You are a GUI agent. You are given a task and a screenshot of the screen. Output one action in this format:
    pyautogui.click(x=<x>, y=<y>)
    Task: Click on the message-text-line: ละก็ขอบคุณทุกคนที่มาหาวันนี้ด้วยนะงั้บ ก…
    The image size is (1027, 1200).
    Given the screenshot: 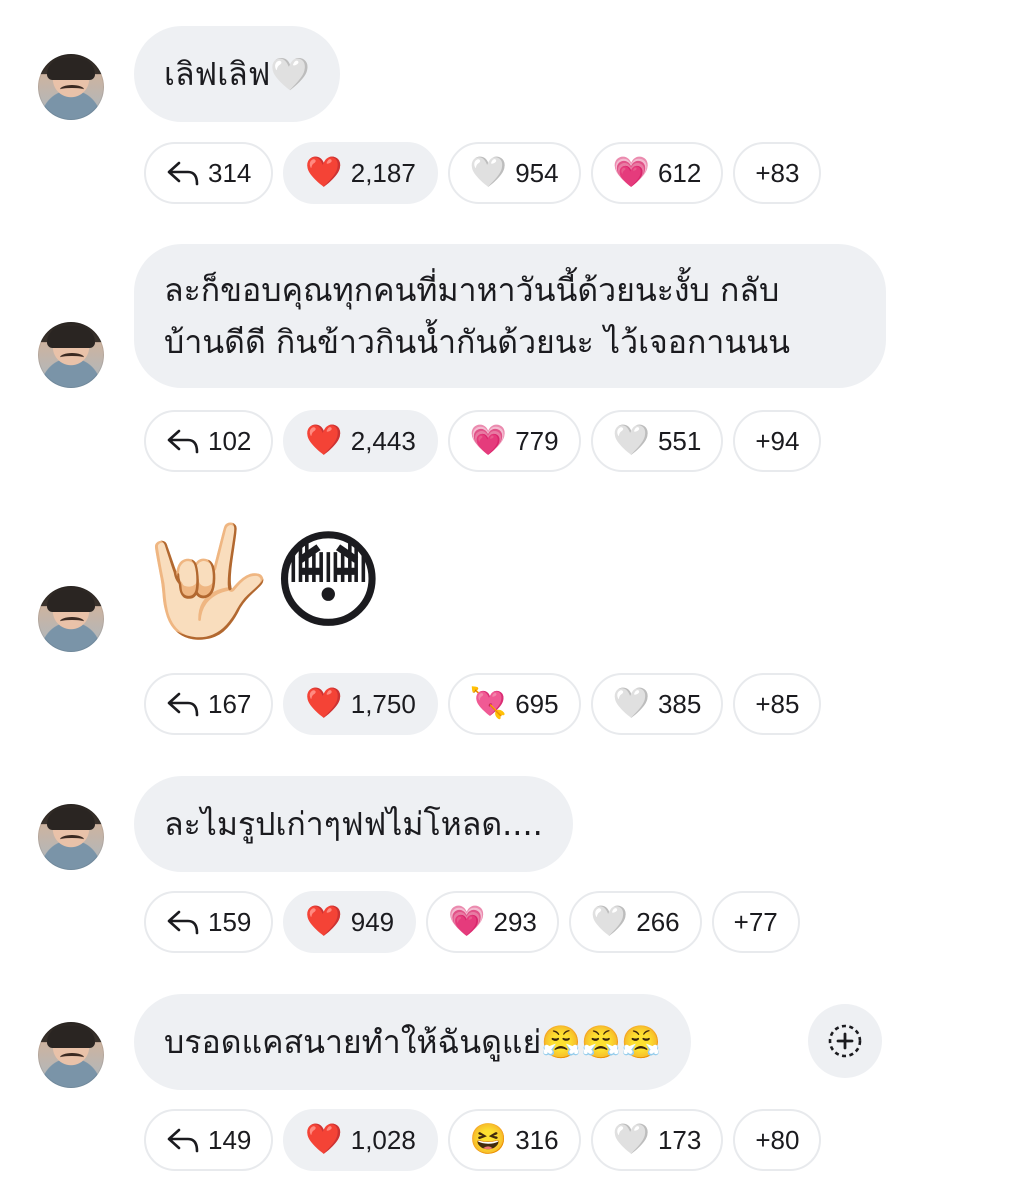 What is the action you would take?
    pyautogui.click(x=472, y=290)
    